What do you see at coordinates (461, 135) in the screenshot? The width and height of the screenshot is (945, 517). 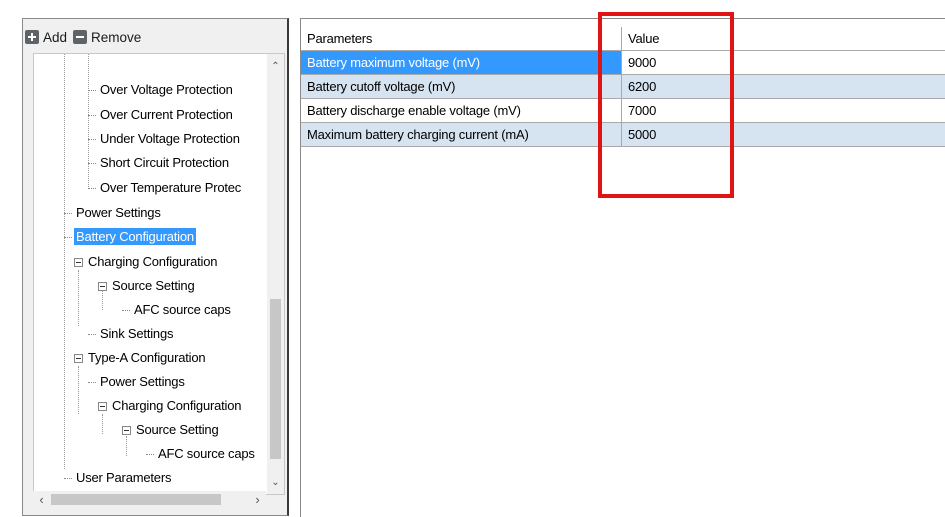 I see `parameter-name-cell: Maximum battery charging current (mA)` at bounding box center [461, 135].